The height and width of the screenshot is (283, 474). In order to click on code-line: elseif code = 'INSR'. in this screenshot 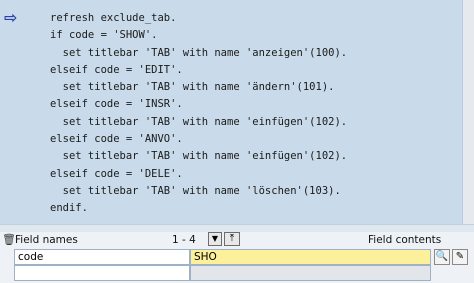, I will do `click(116, 104)`.